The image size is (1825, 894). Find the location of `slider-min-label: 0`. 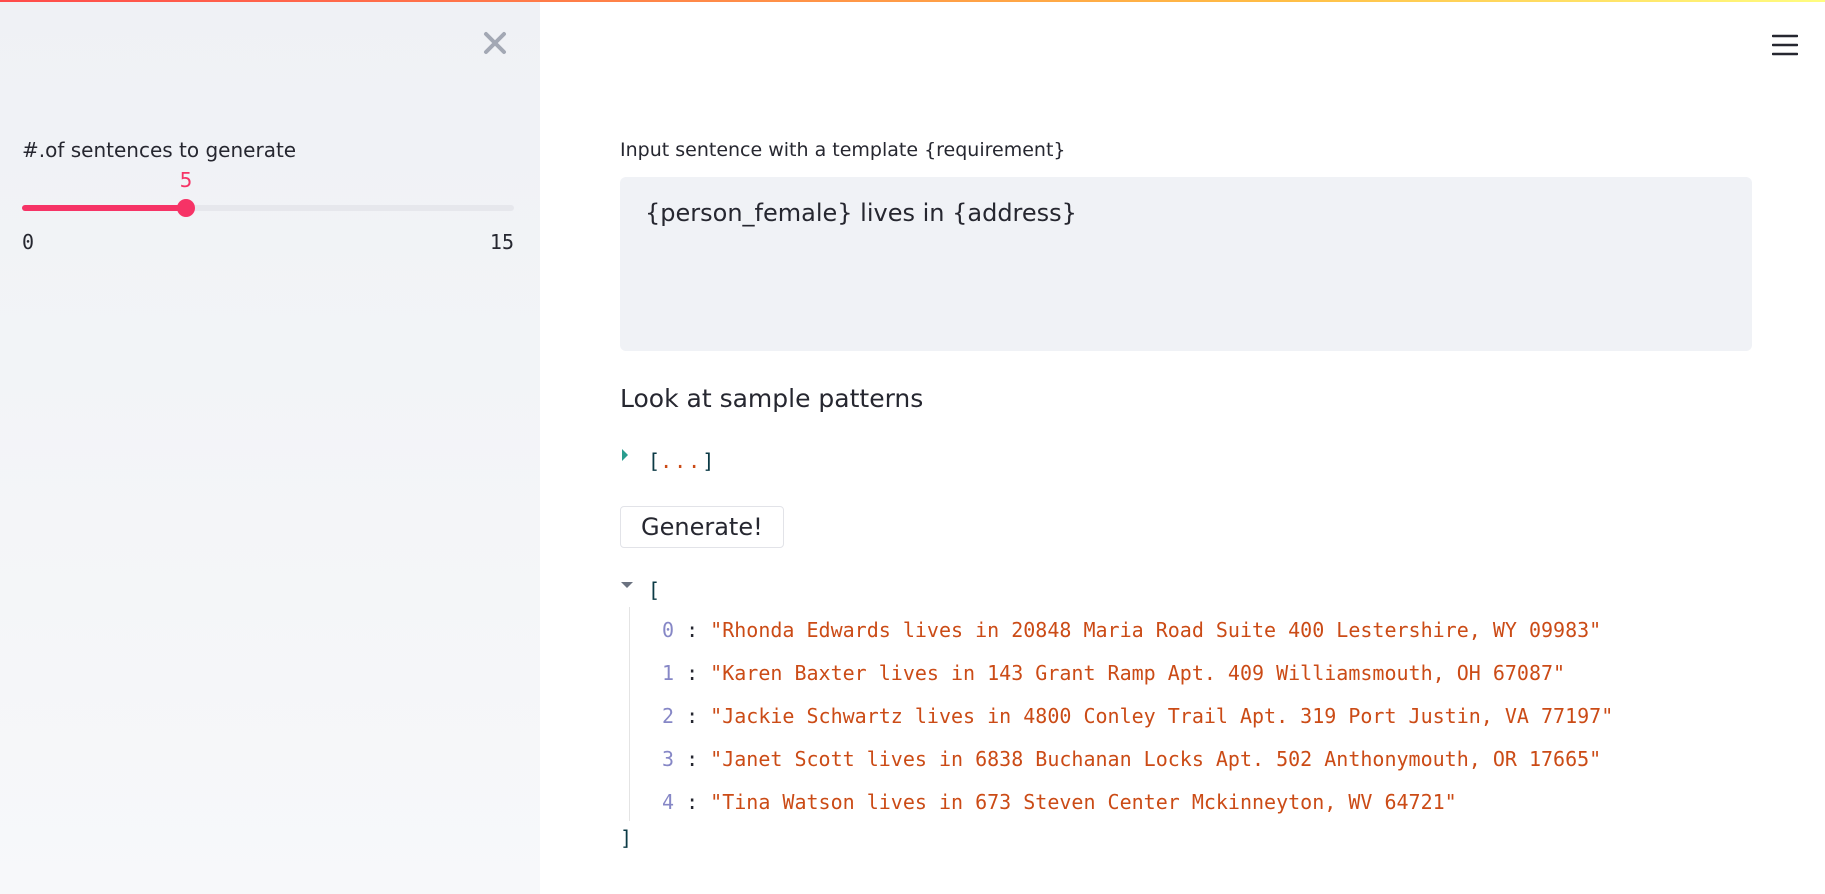

slider-min-label: 0 is located at coordinates (28, 242).